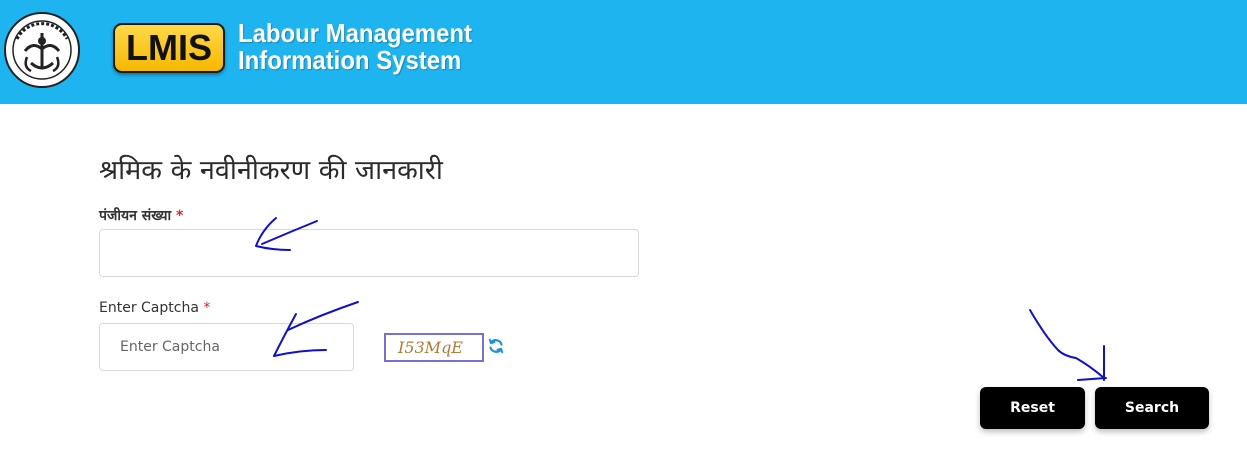 The width and height of the screenshot is (1247, 452). Describe the element at coordinates (496, 346) in the screenshot. I see `refresh-icon` at that location.